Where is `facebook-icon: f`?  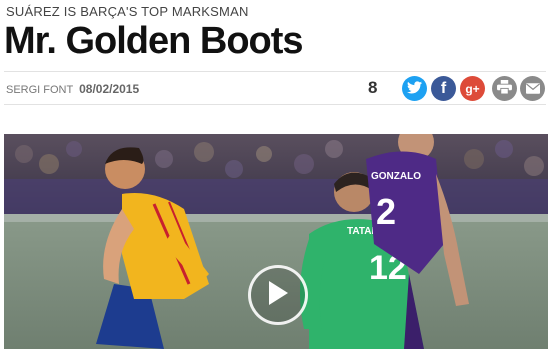
facebook-icon: f is located at coordinates (443, 88).